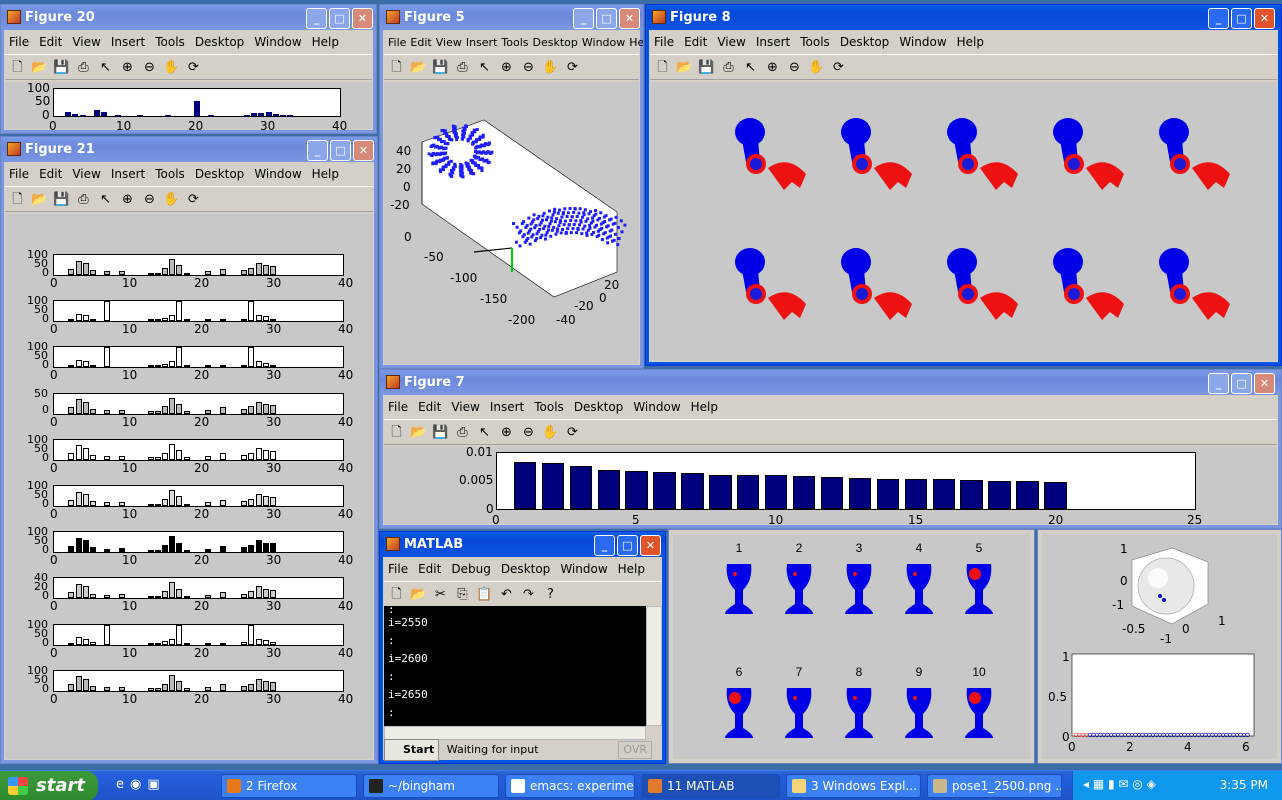  Describe the element at coordinates (528, 594) in the screenshot. I see `redo-icon: ↷` at that location.